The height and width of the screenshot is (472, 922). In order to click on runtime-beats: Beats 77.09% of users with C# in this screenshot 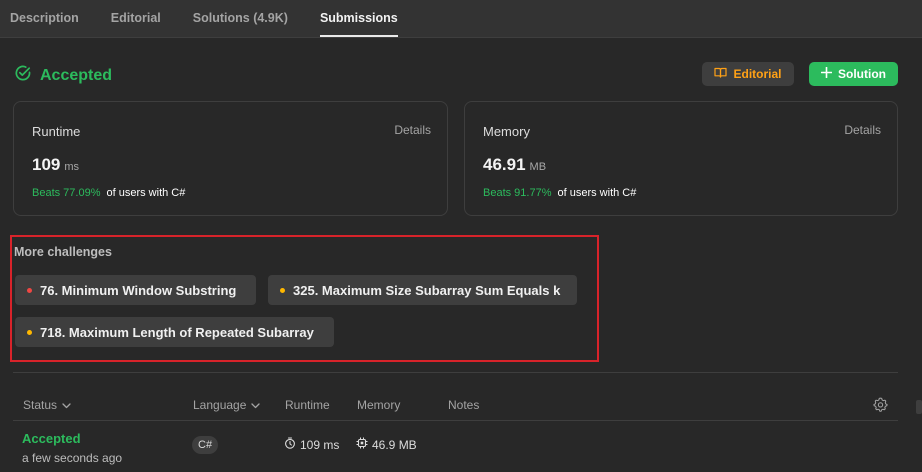, I will do `click(108, 193)`.